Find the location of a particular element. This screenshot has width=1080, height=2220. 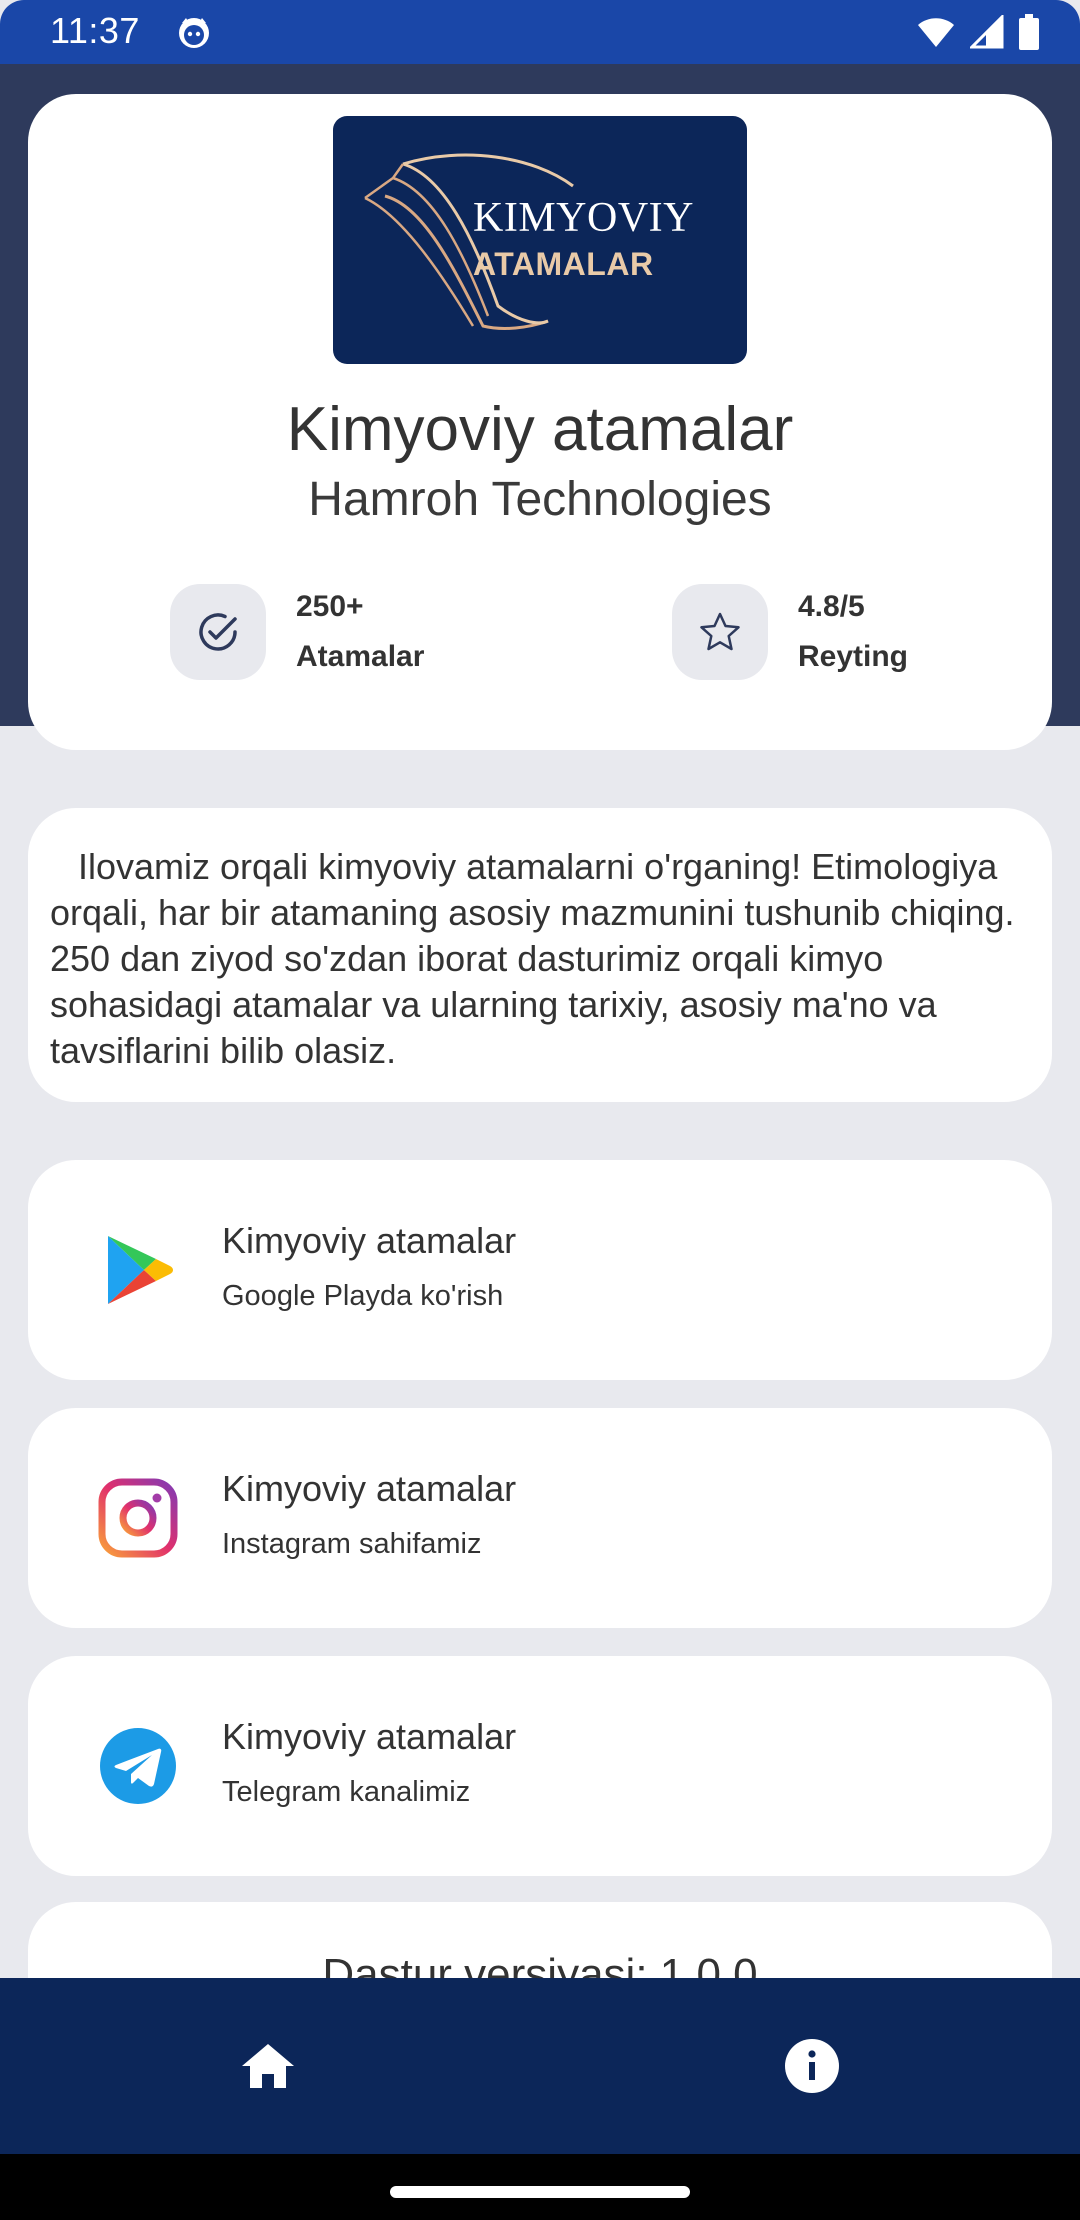

instagram-link: Kimyoviy atamalar Instagram sahifamiz is located at coordinates (540, 1518).